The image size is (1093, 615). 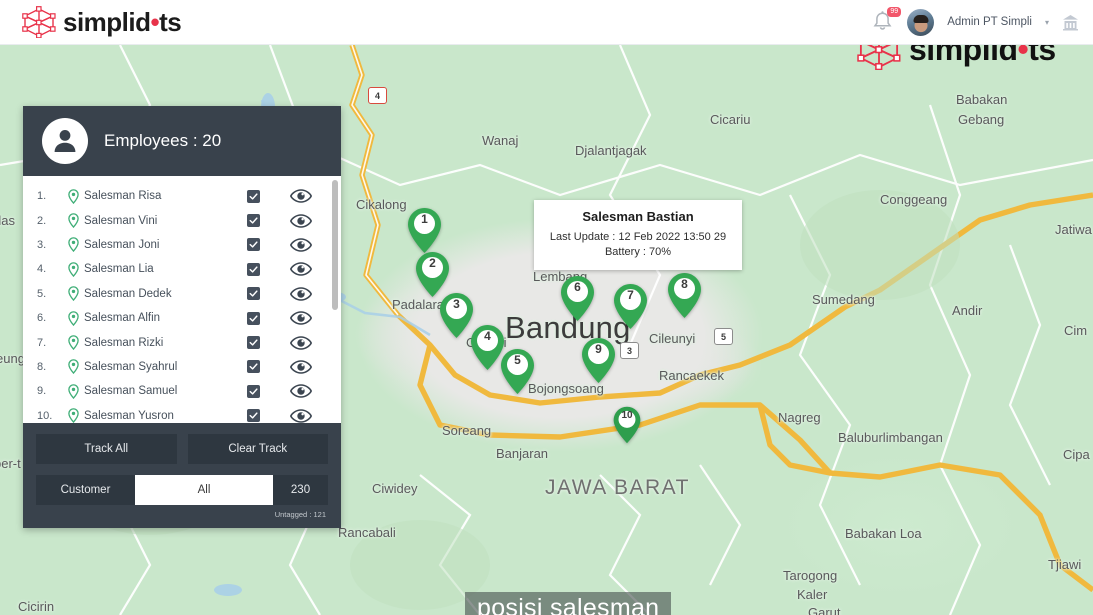 What do you see at coordinates (45, 415) in the screenshot?
I see `list-item-index: 10.` at bounding box center [45, 415].